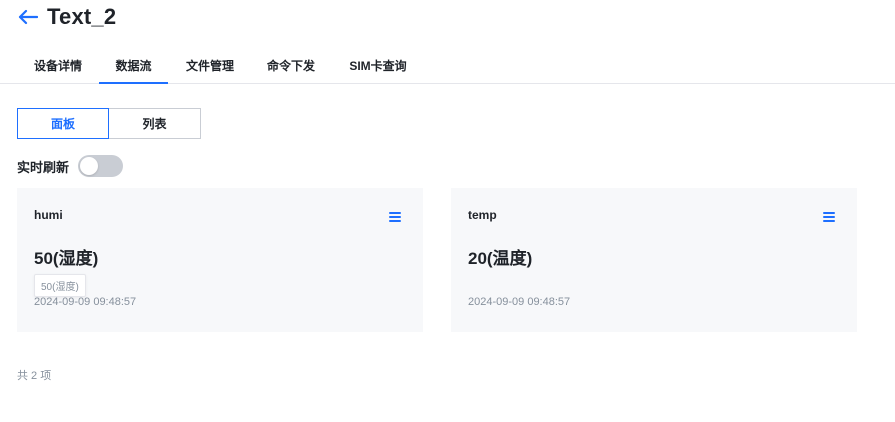  I want to click on page-title: Text_2, so click(82, 16).